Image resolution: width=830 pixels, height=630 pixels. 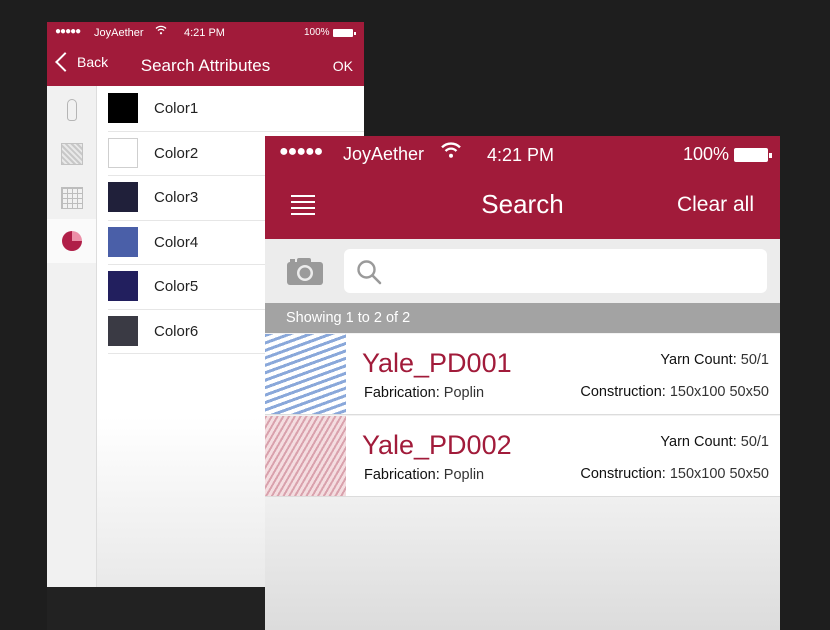 I want to click on attributes-navbar: Back Search Attributes OK, so click(x=205, y=65).